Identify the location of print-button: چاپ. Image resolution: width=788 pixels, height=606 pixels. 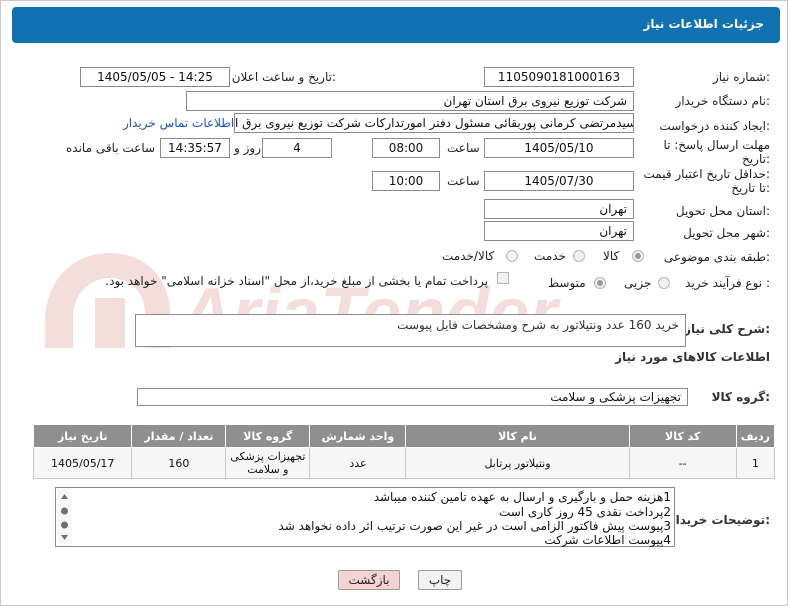
(440, 580).